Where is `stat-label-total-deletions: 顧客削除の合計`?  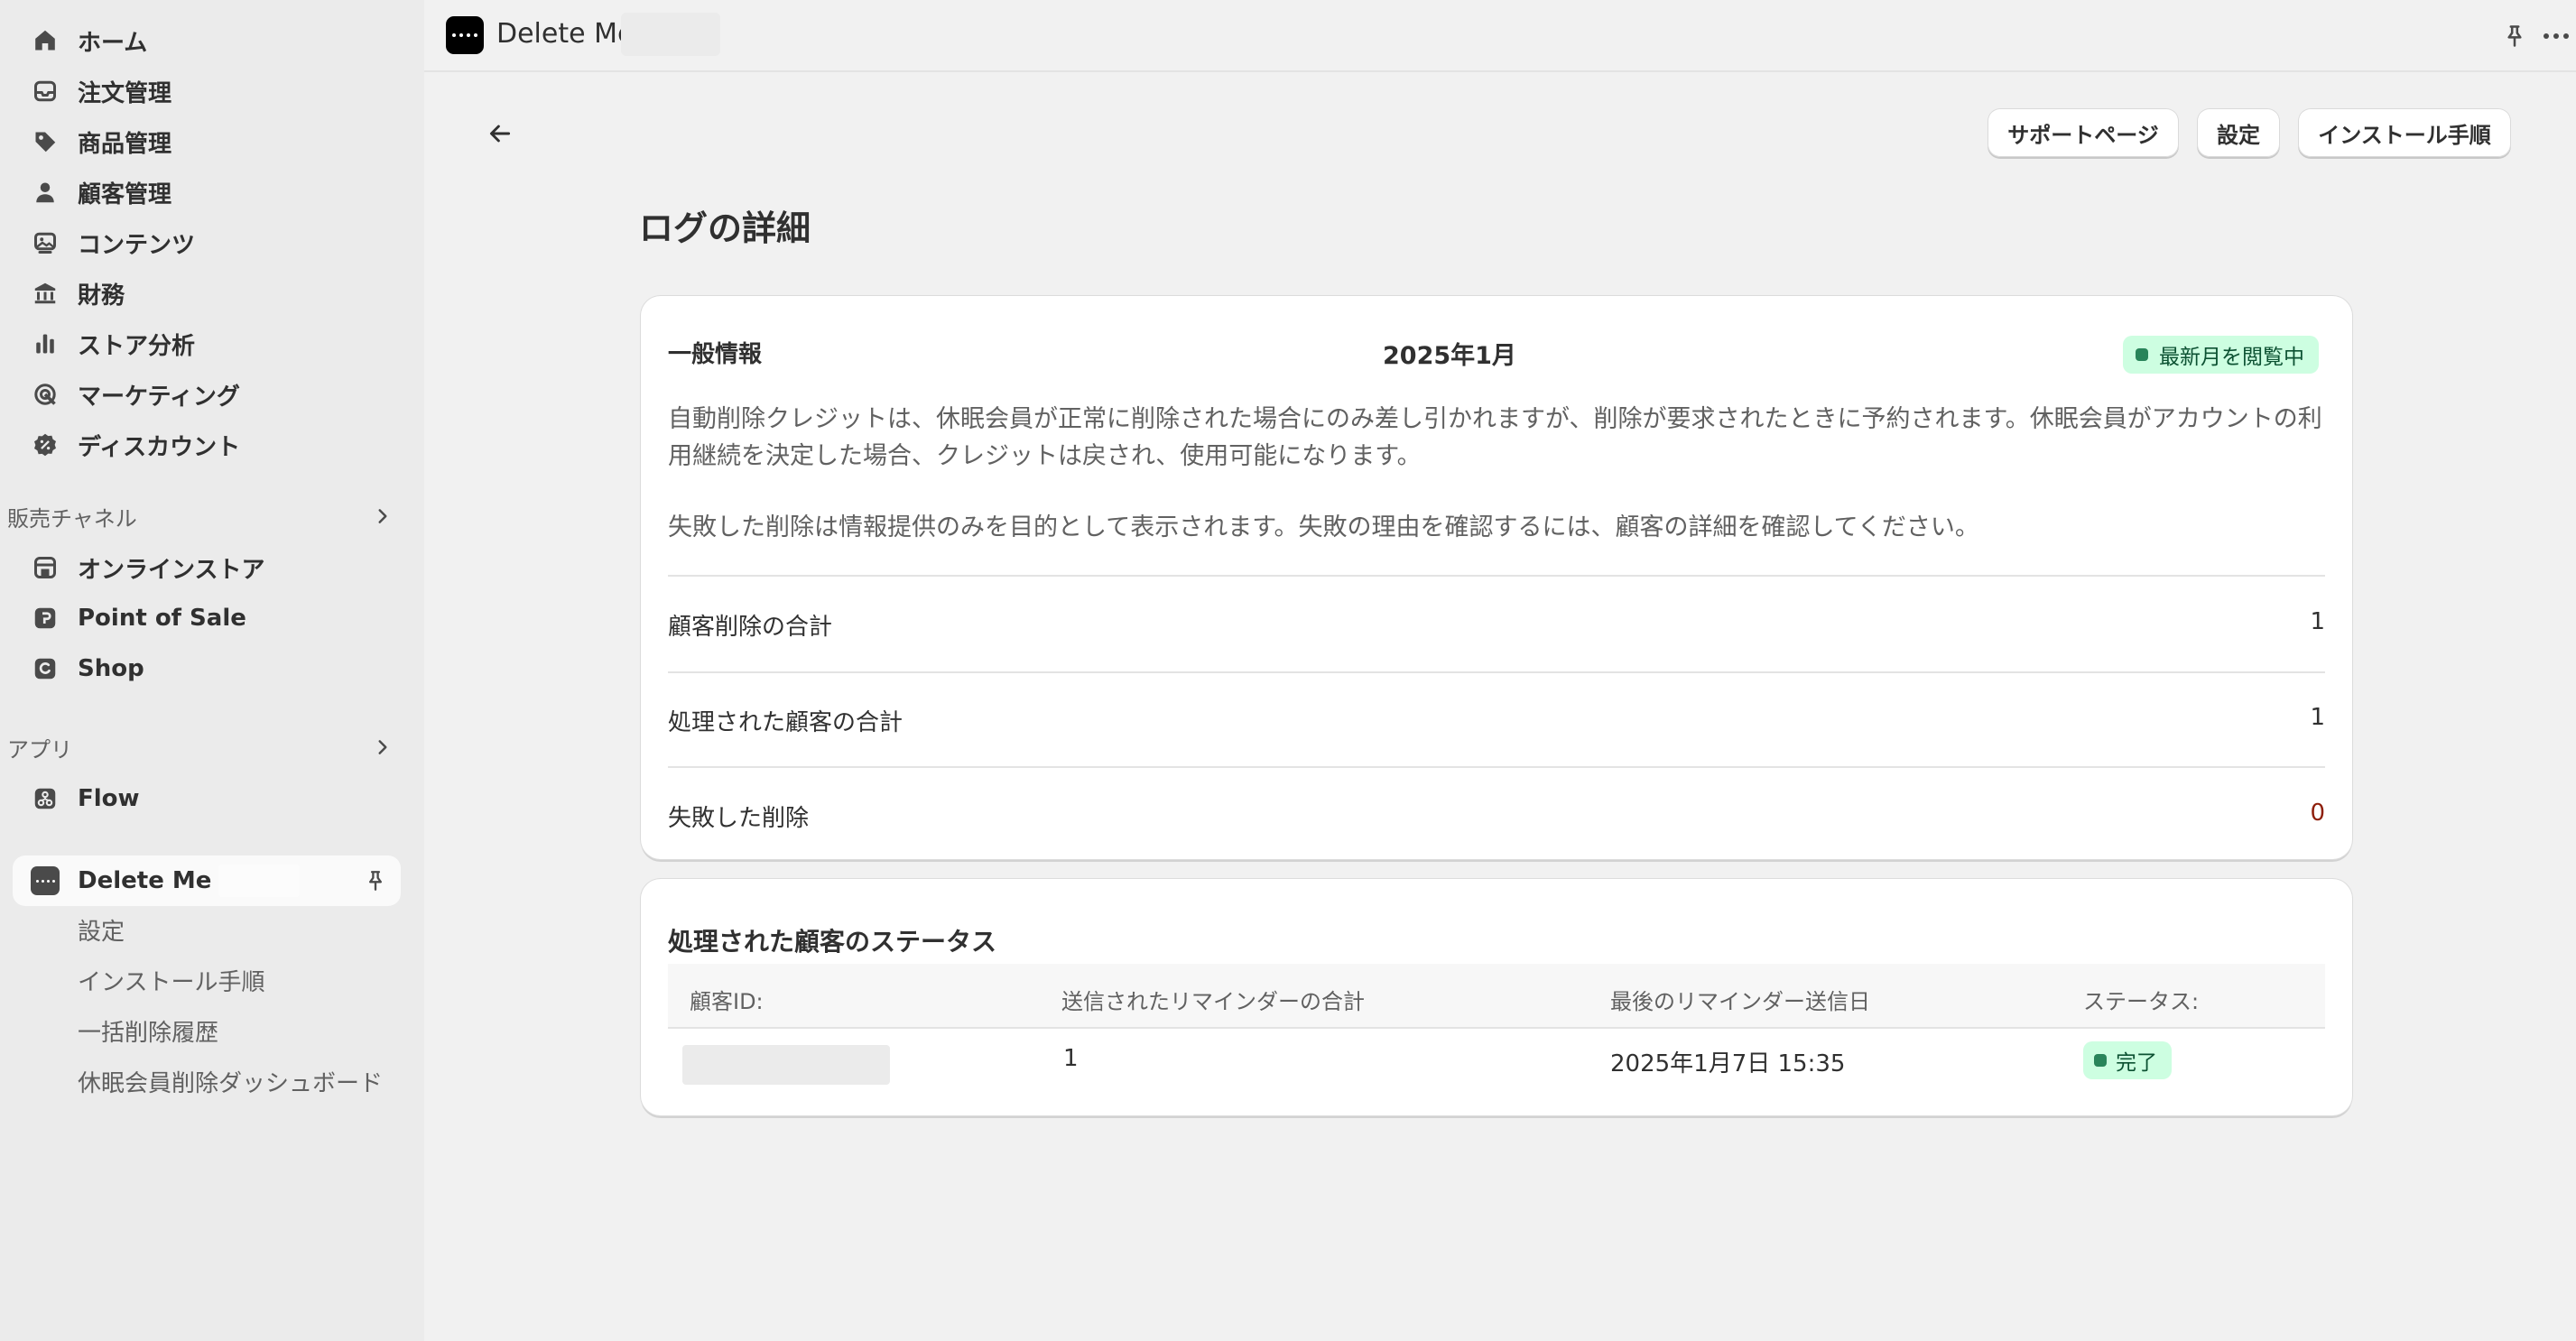
stat-label-total-deletions: 顧客削除の合計 is located at coordinates (751, 627).